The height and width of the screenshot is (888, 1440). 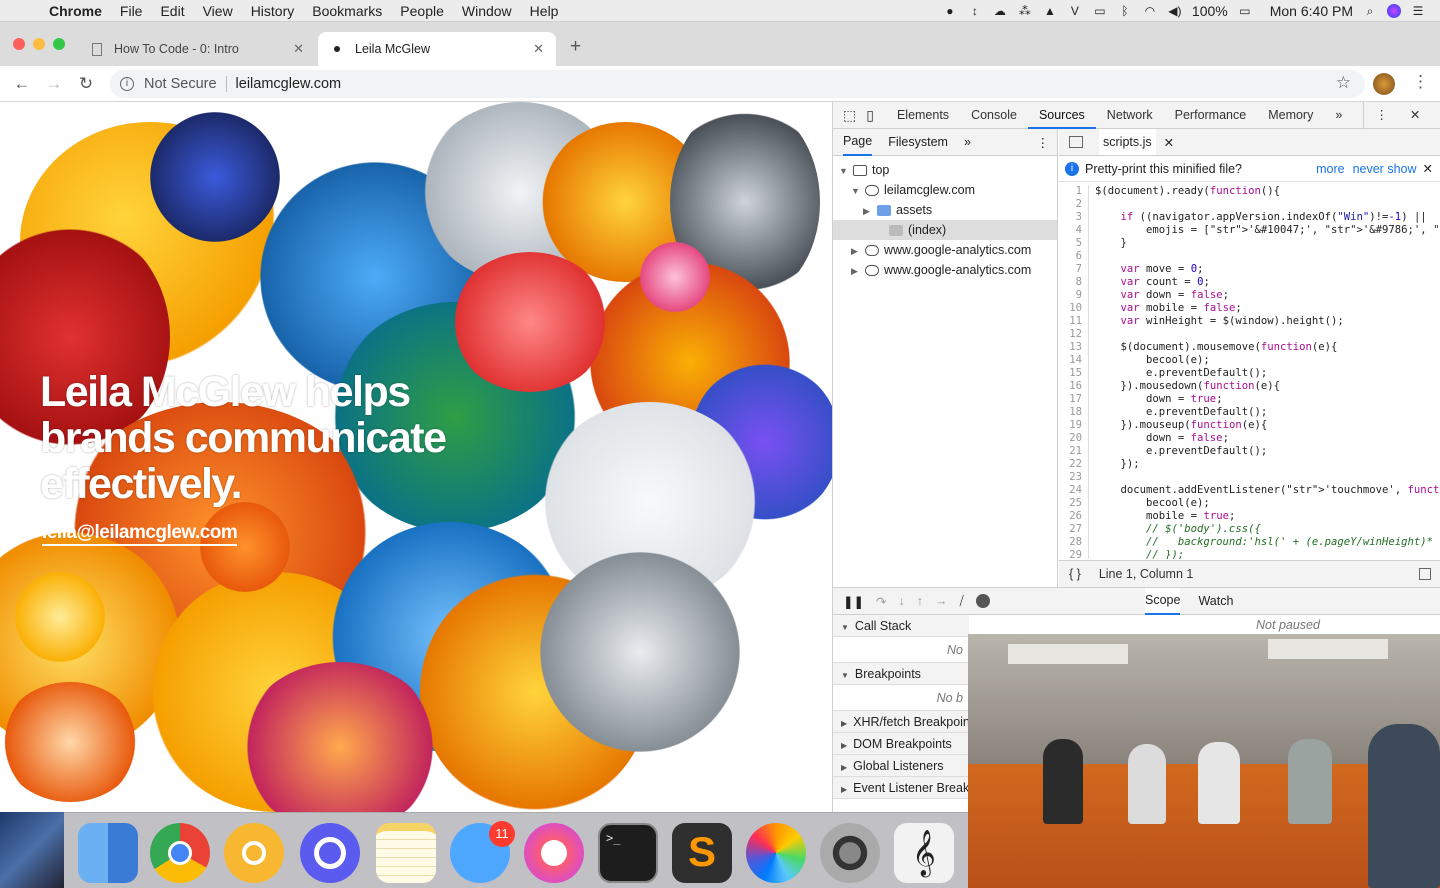 I want to click on clock: Mon 6:40 PM, so click(x=1311, y=11).